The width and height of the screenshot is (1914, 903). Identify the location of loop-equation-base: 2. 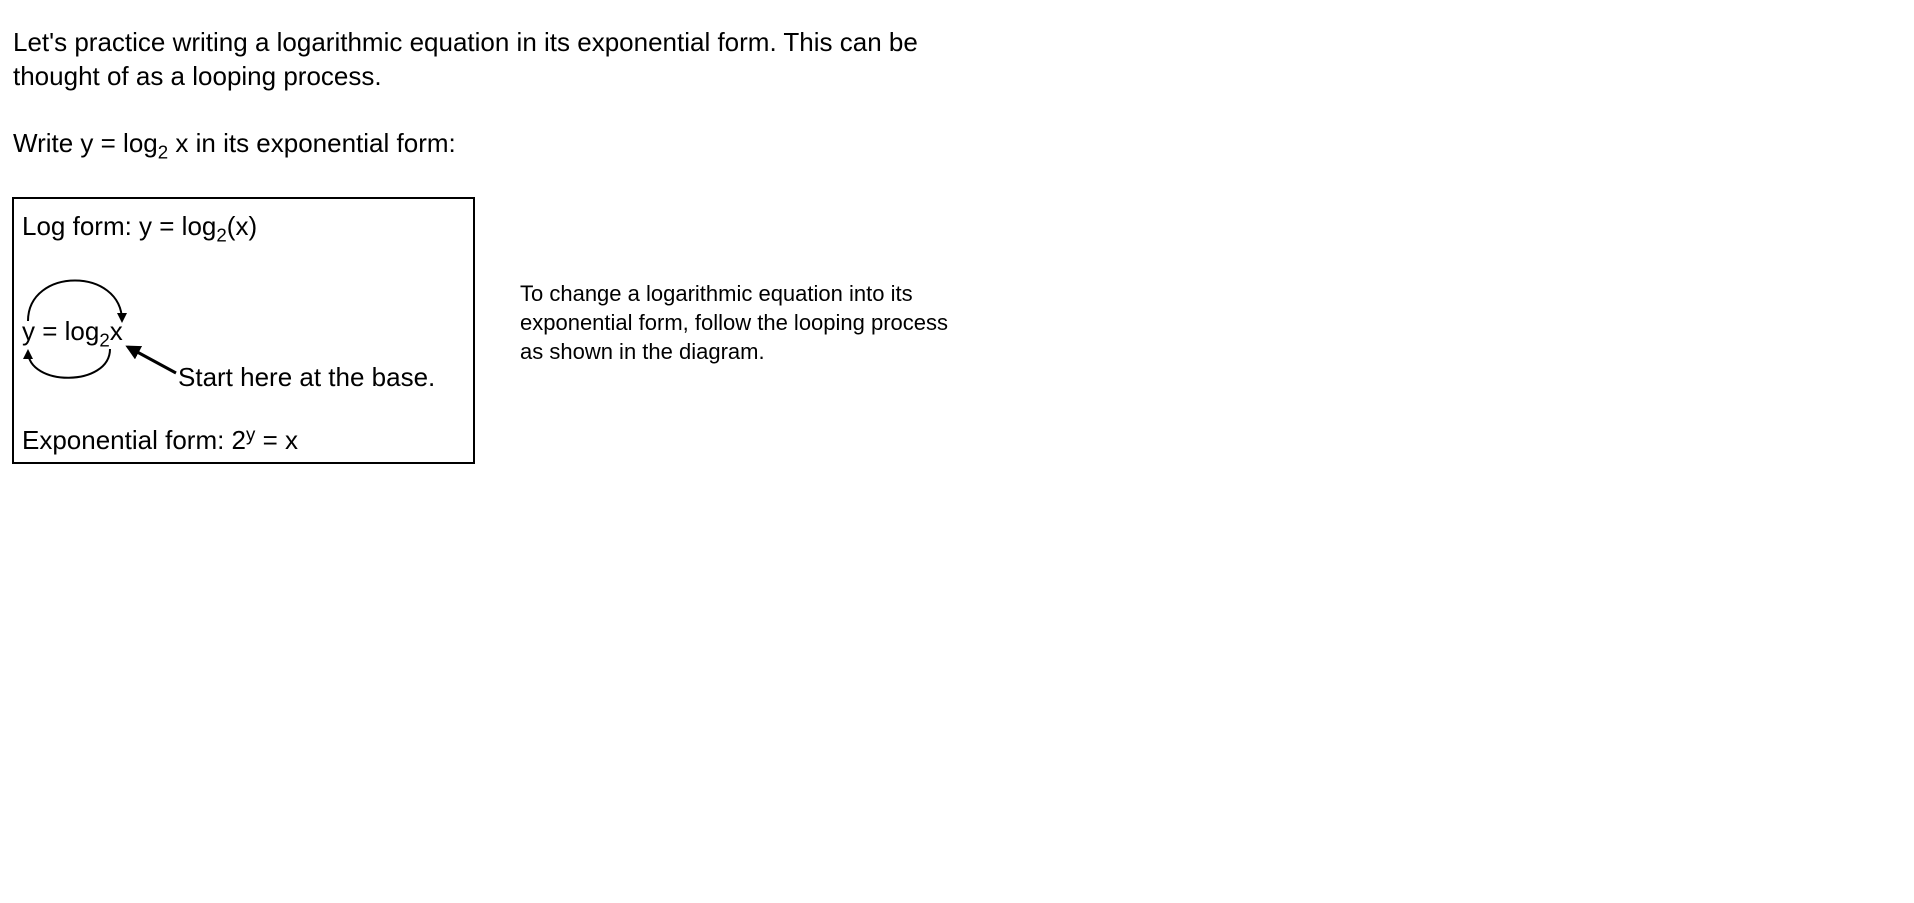
(104, 340).